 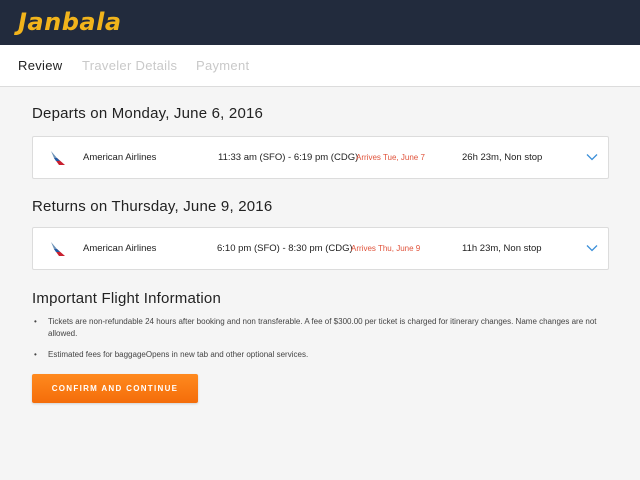 What do you see at coordinates (502, 157) in the screenshot?
I see `flight-duration: 26h 23m, Non stop` at bounding box center [502, 157].